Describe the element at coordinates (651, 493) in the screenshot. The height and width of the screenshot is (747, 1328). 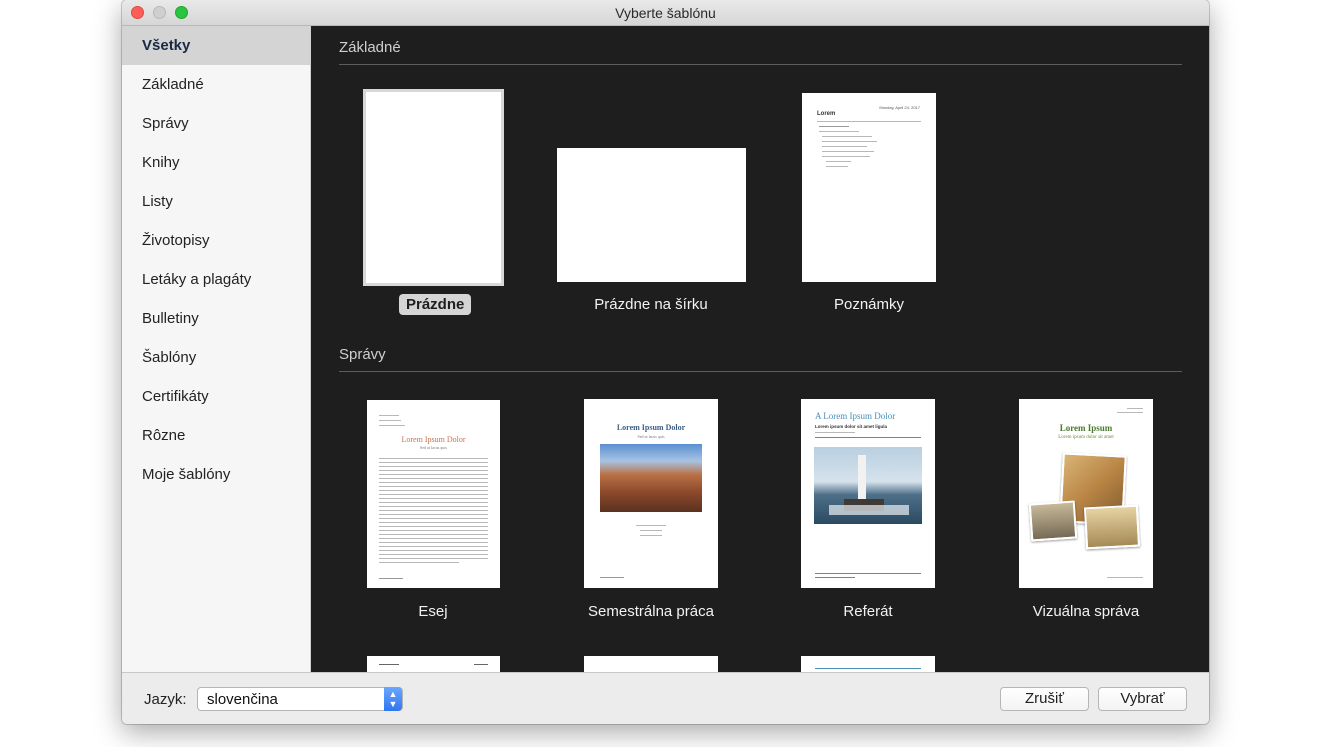
I see `template-thumb-term-paper: Lorem Ipsum Dolor Sed ut lacus quis` at that location.